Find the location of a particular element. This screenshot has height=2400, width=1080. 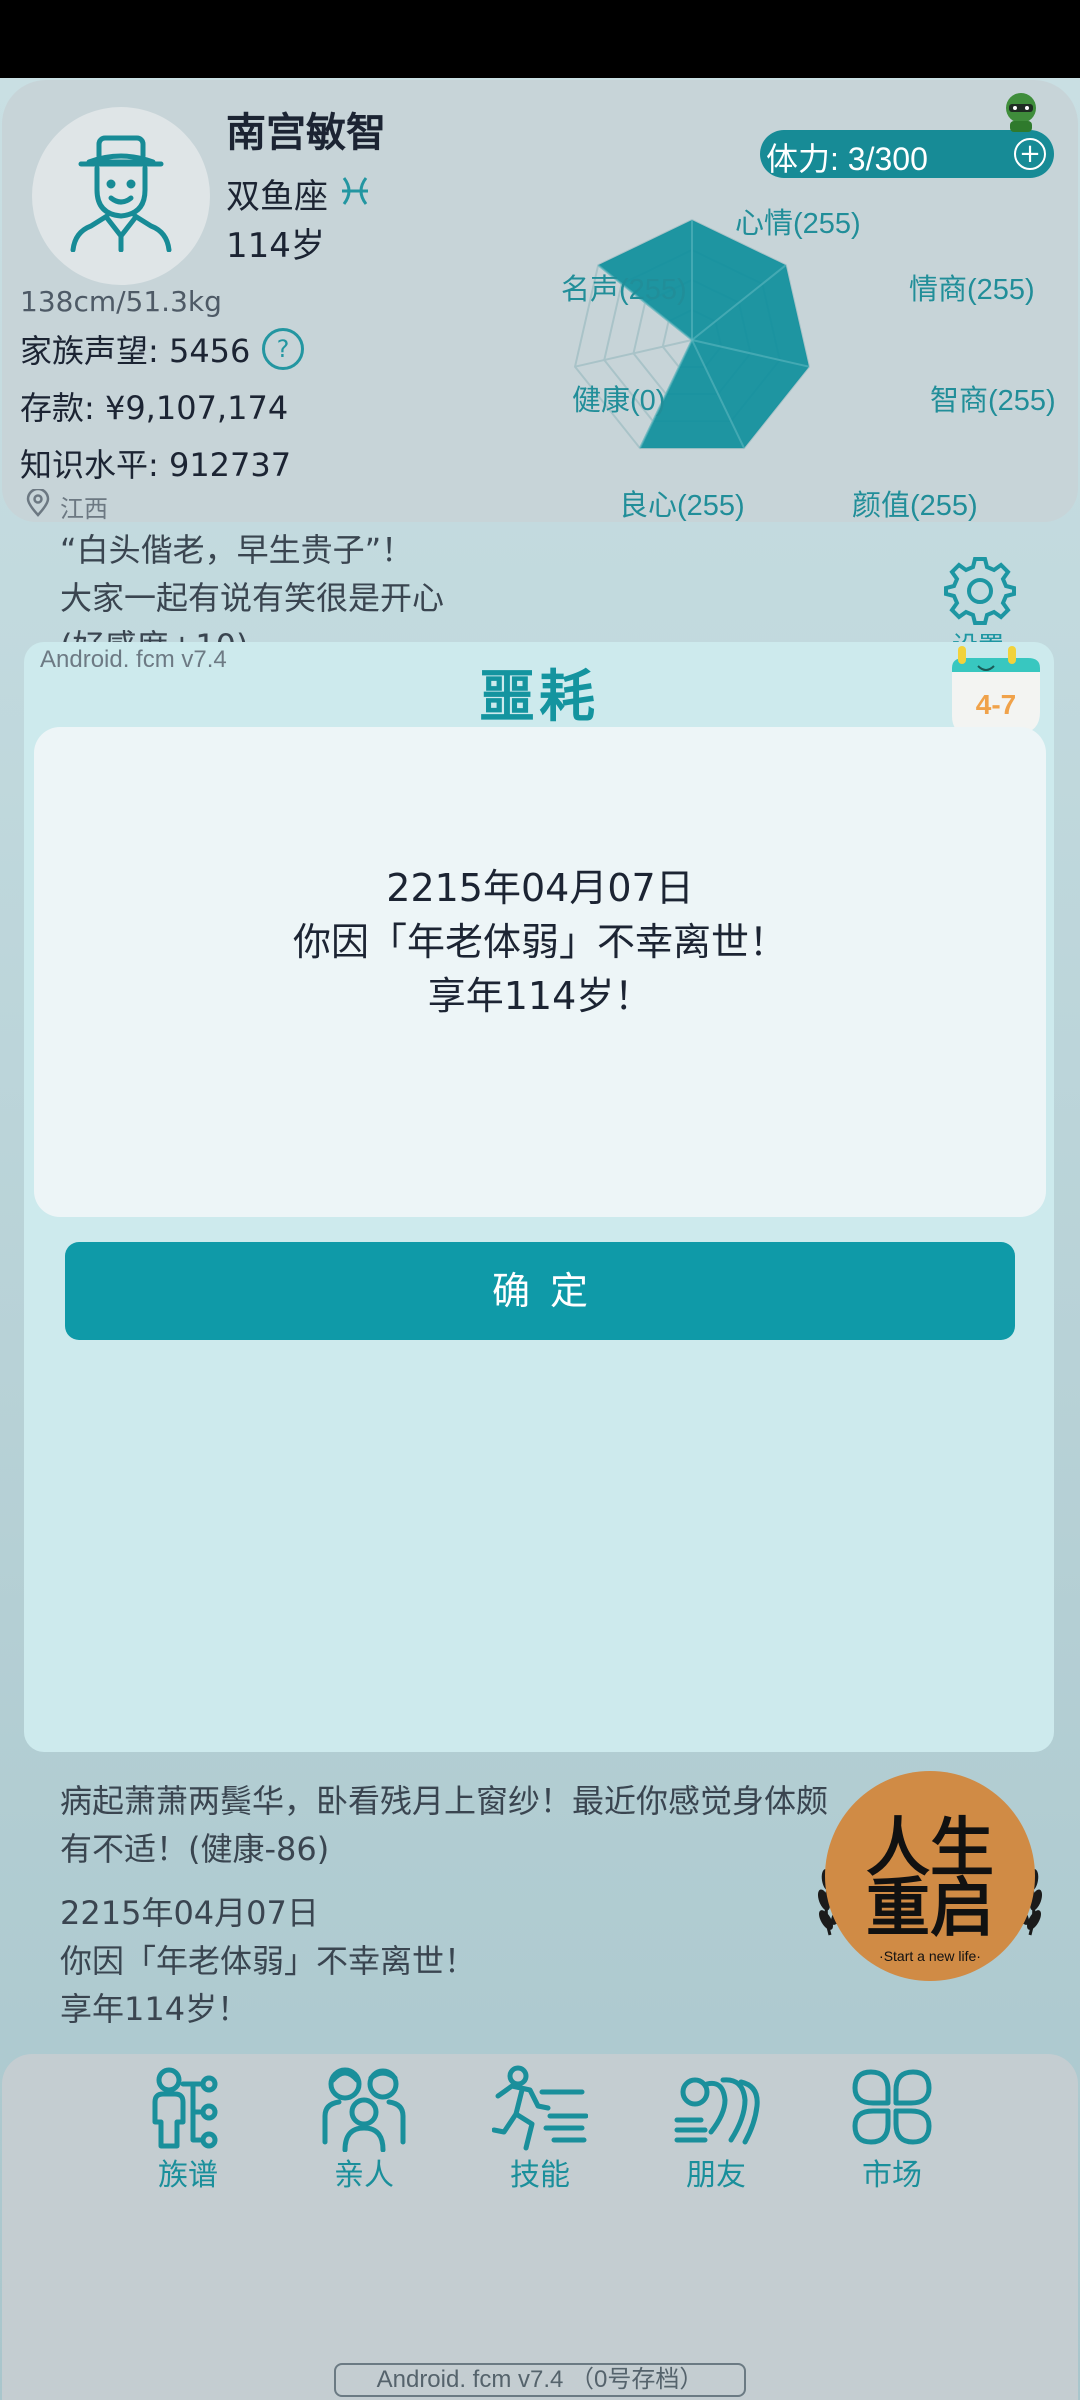

radar-label-looks: 颜值(255) is located at coordinates (915, 506).